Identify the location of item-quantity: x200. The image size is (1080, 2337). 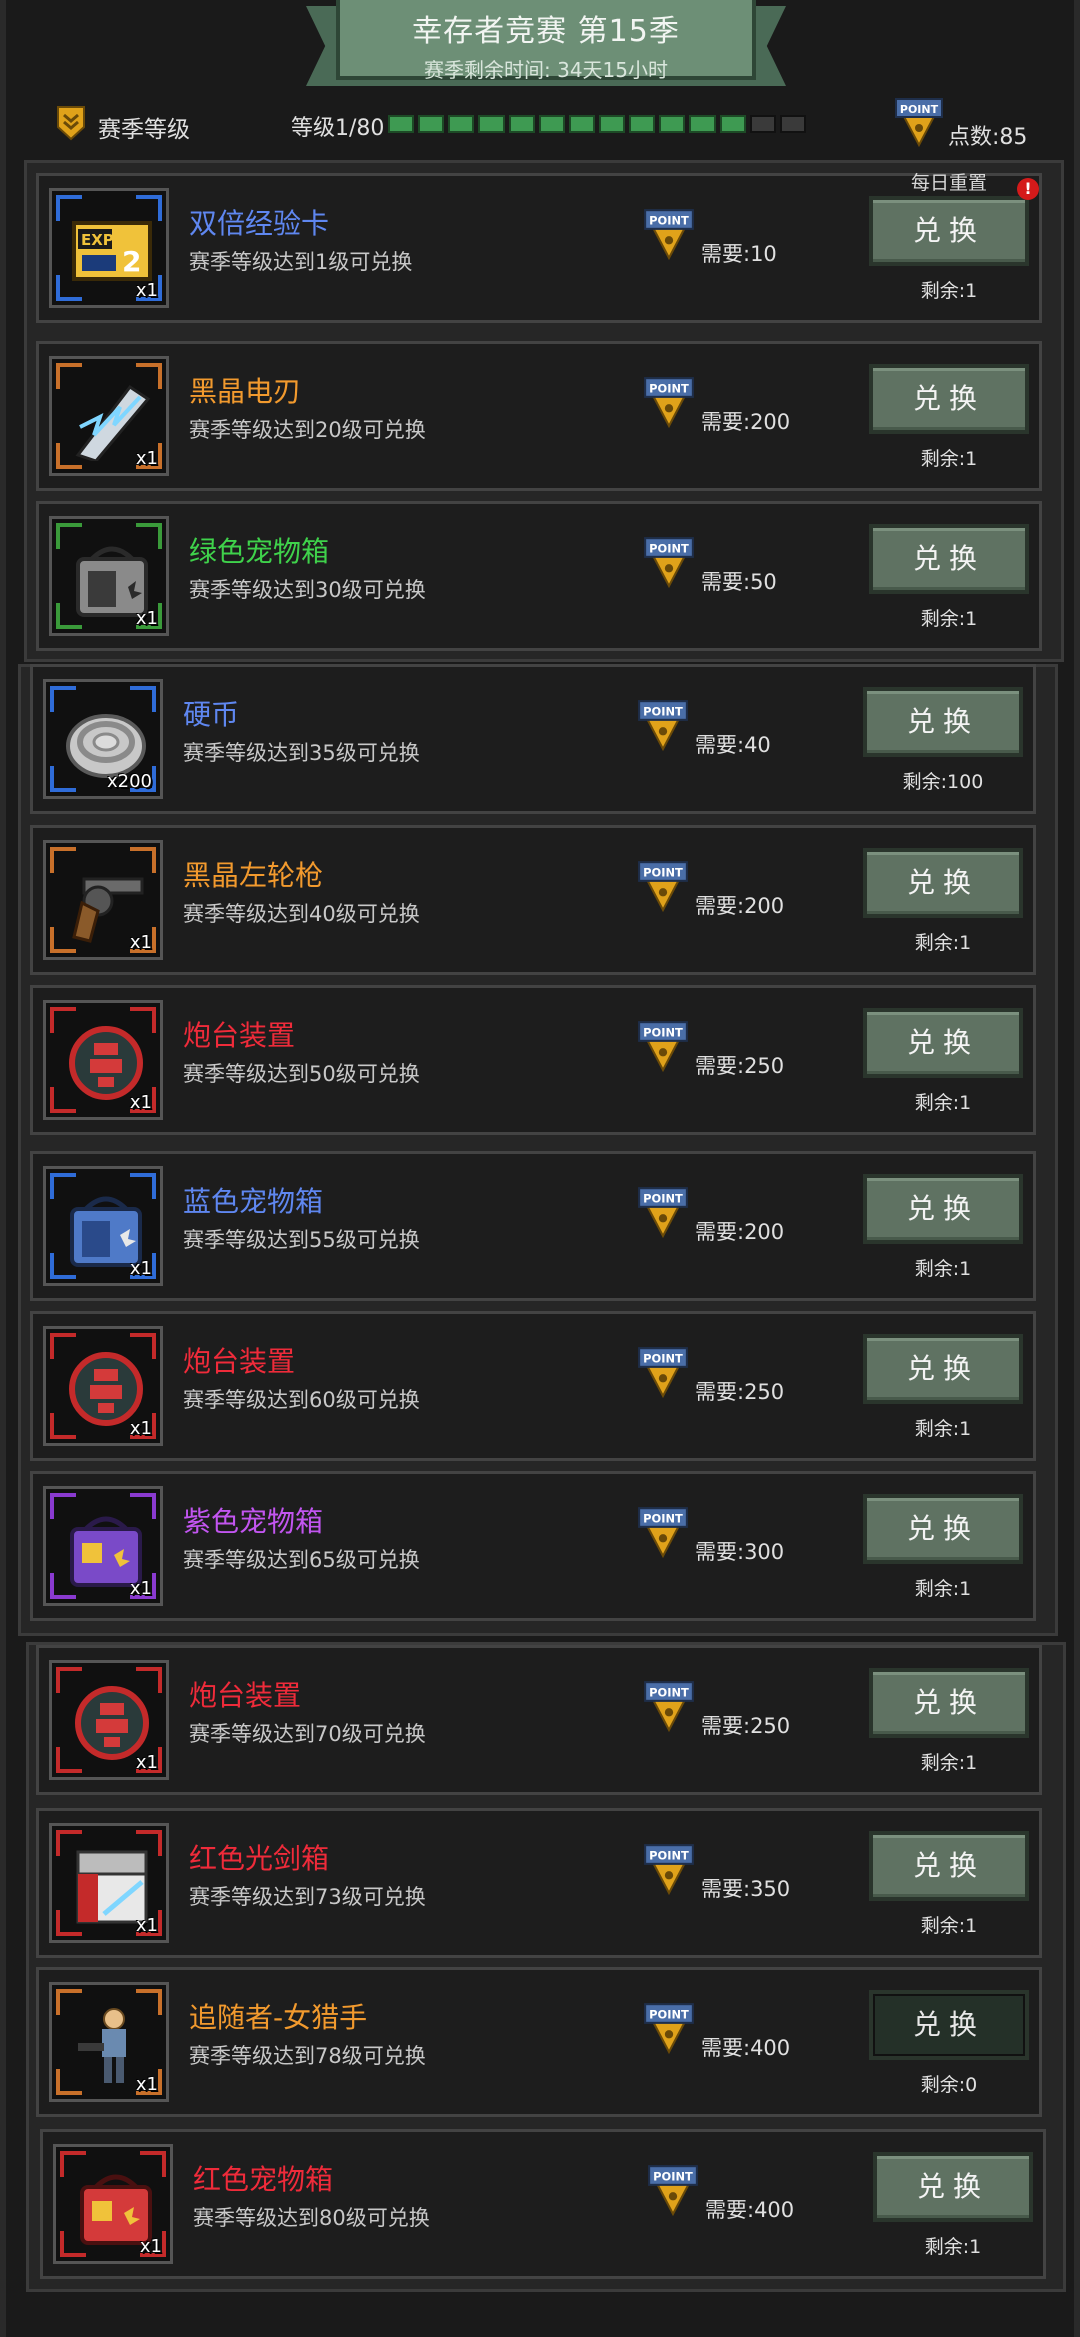
(129, 781).